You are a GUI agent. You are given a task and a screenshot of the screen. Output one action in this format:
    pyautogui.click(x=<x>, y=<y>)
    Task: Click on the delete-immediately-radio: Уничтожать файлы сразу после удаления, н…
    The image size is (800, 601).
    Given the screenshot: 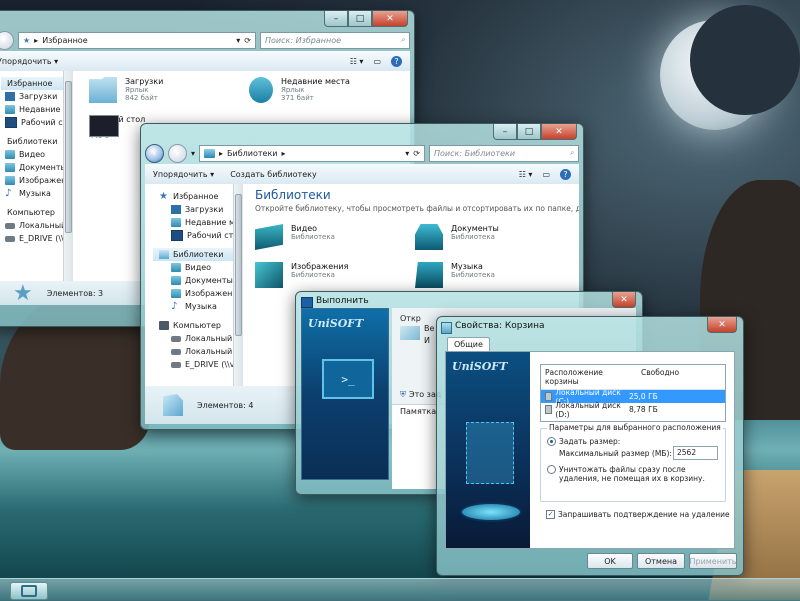 What is the action you would take?
    pyautogui.click(x=632, y=474)
    